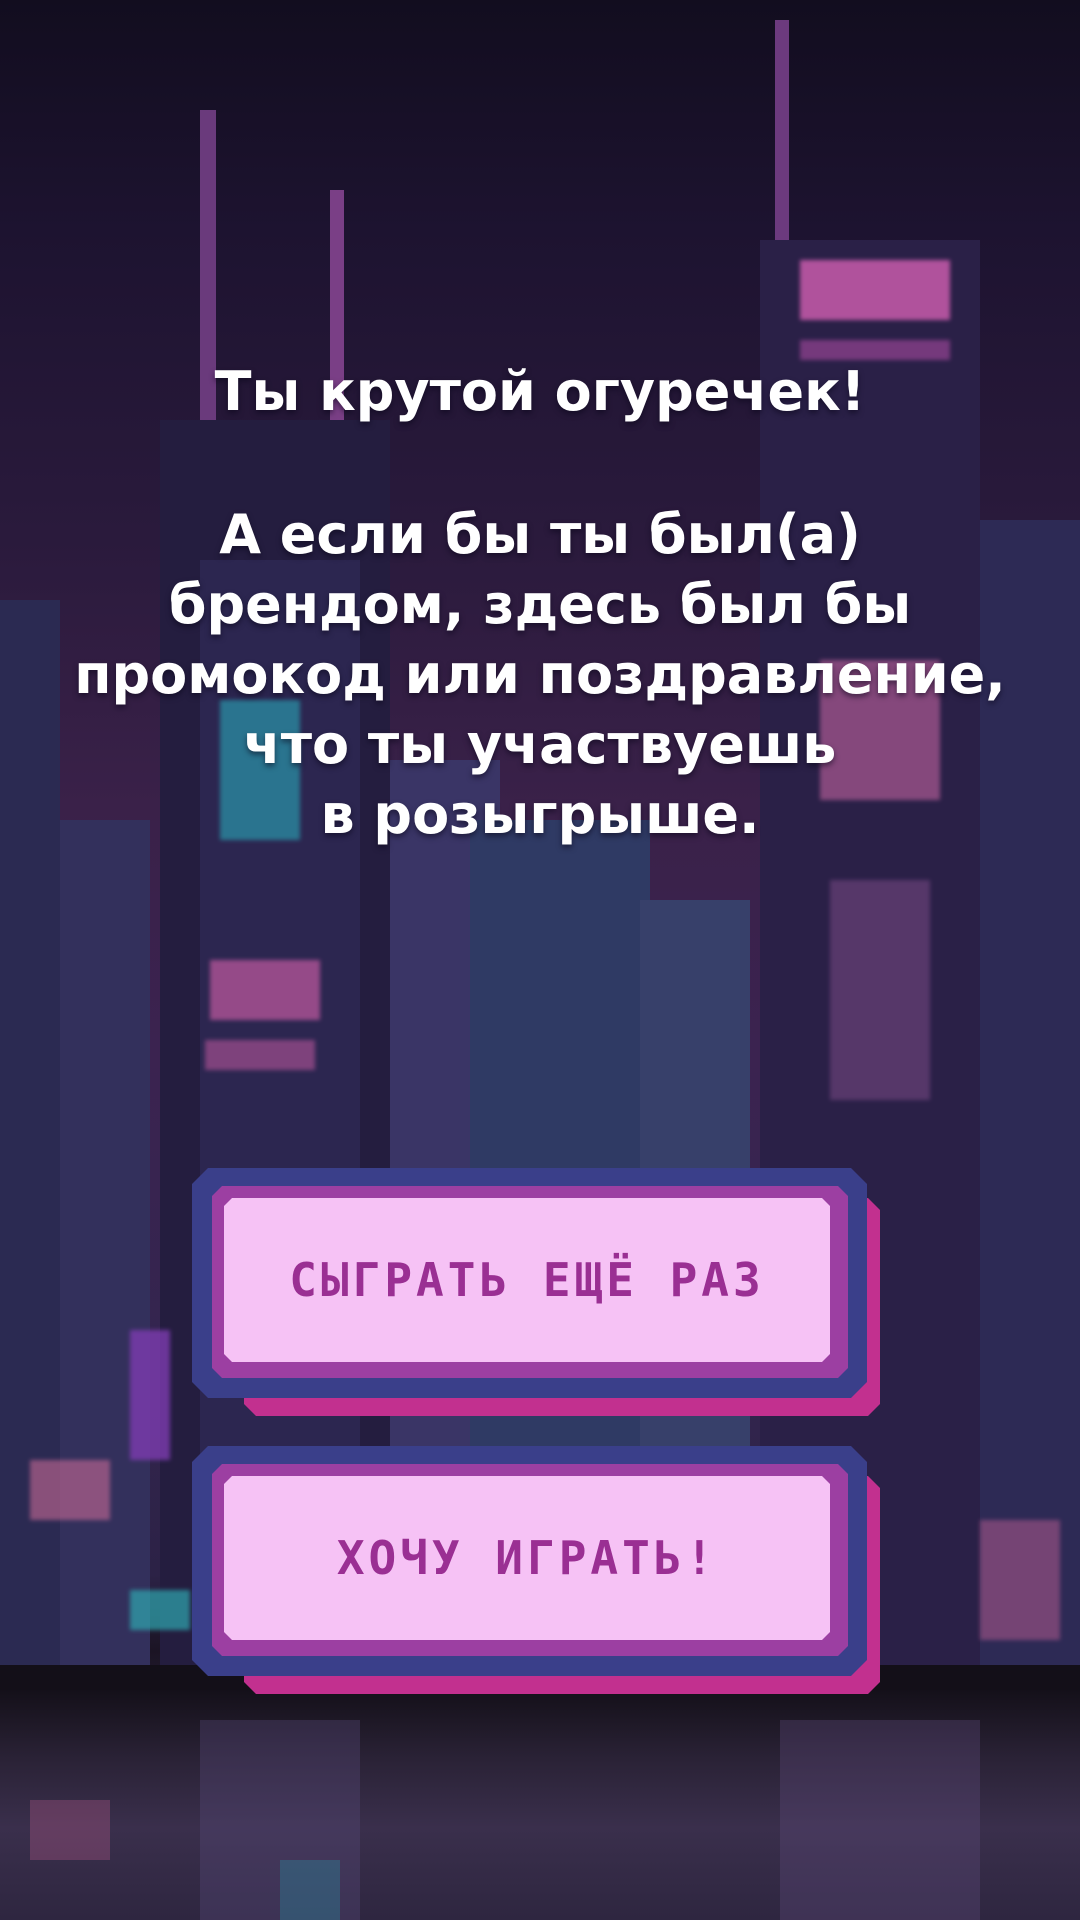  I want to click on play-again-button: СЫГРАТЬ ЕЩЁ РАЗ, so click(537, 1293).